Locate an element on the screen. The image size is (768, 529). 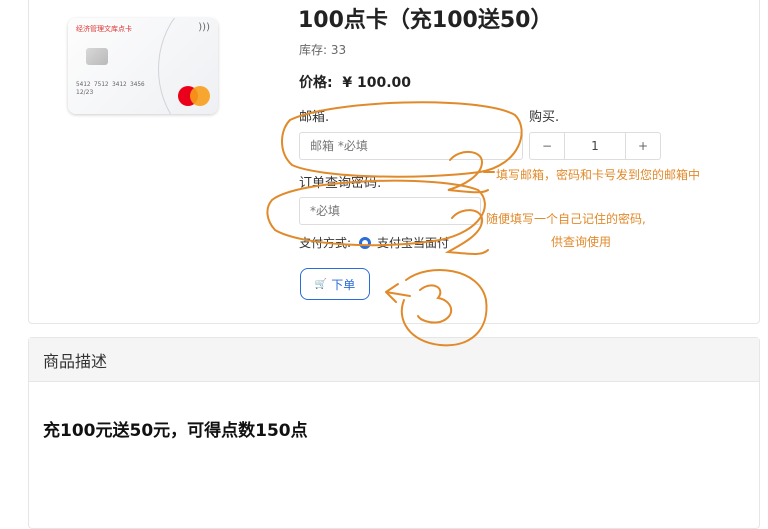
order-button-label: 下单 is located at coordinates (343, 284).